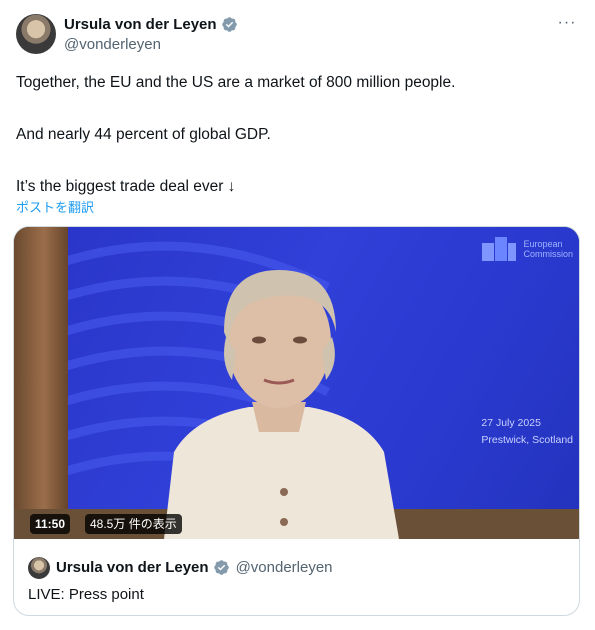 The image size is (595, 630). I want to click on video-duration-badge: 11:50, so click(50, 524).